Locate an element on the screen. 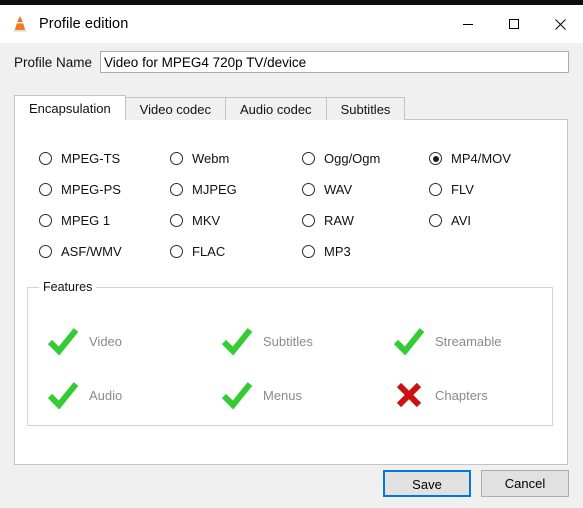 This screenshot has width=583, height=508. radio-mpeg-ts: MPEG-TS is located at coordinates (104, 158).